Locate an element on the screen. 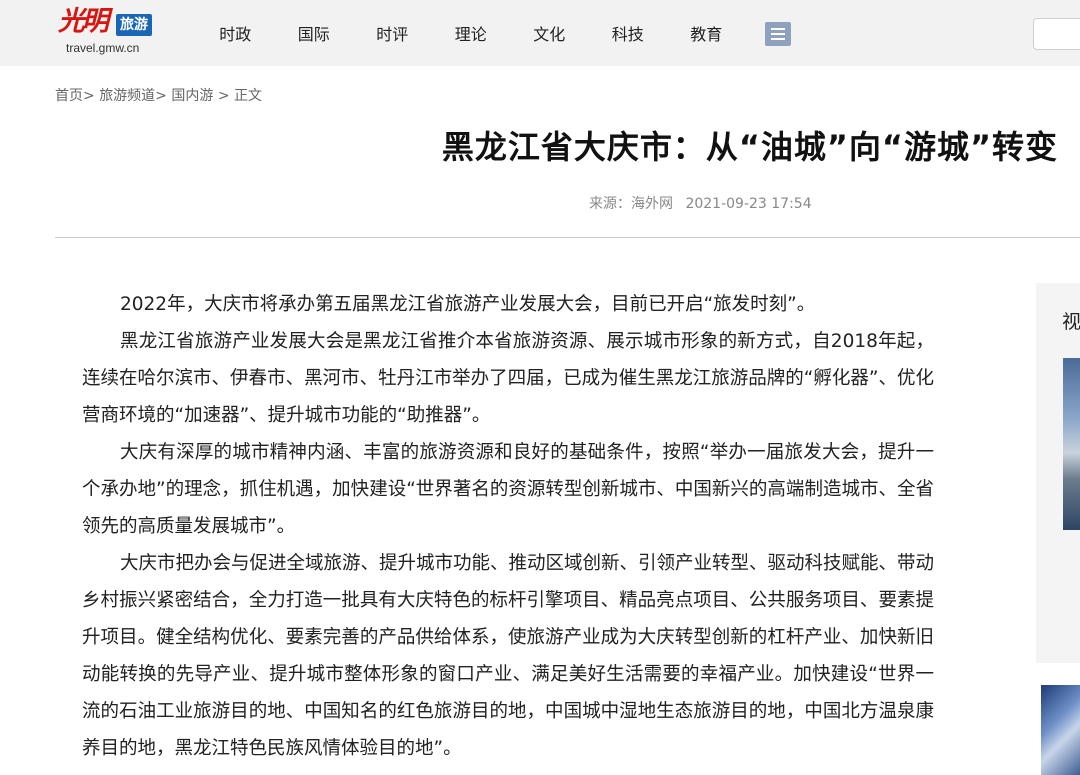  nav-item-theory: 理论 is located at coordinates (471, 33).